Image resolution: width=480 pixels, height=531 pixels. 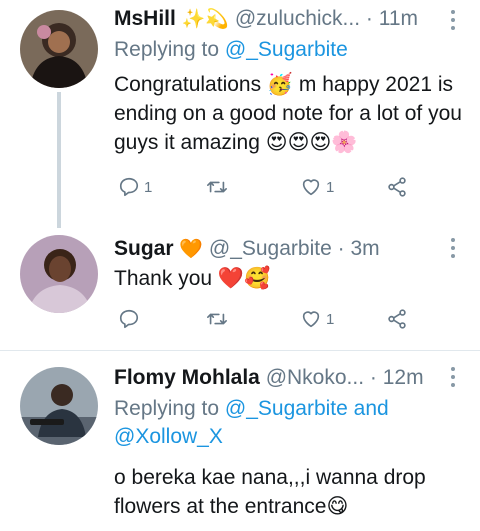 What do you see at coordinates (268, 187) in the screenshot?
I see `action-bar: 1 1` at bounding box center [268, 187].